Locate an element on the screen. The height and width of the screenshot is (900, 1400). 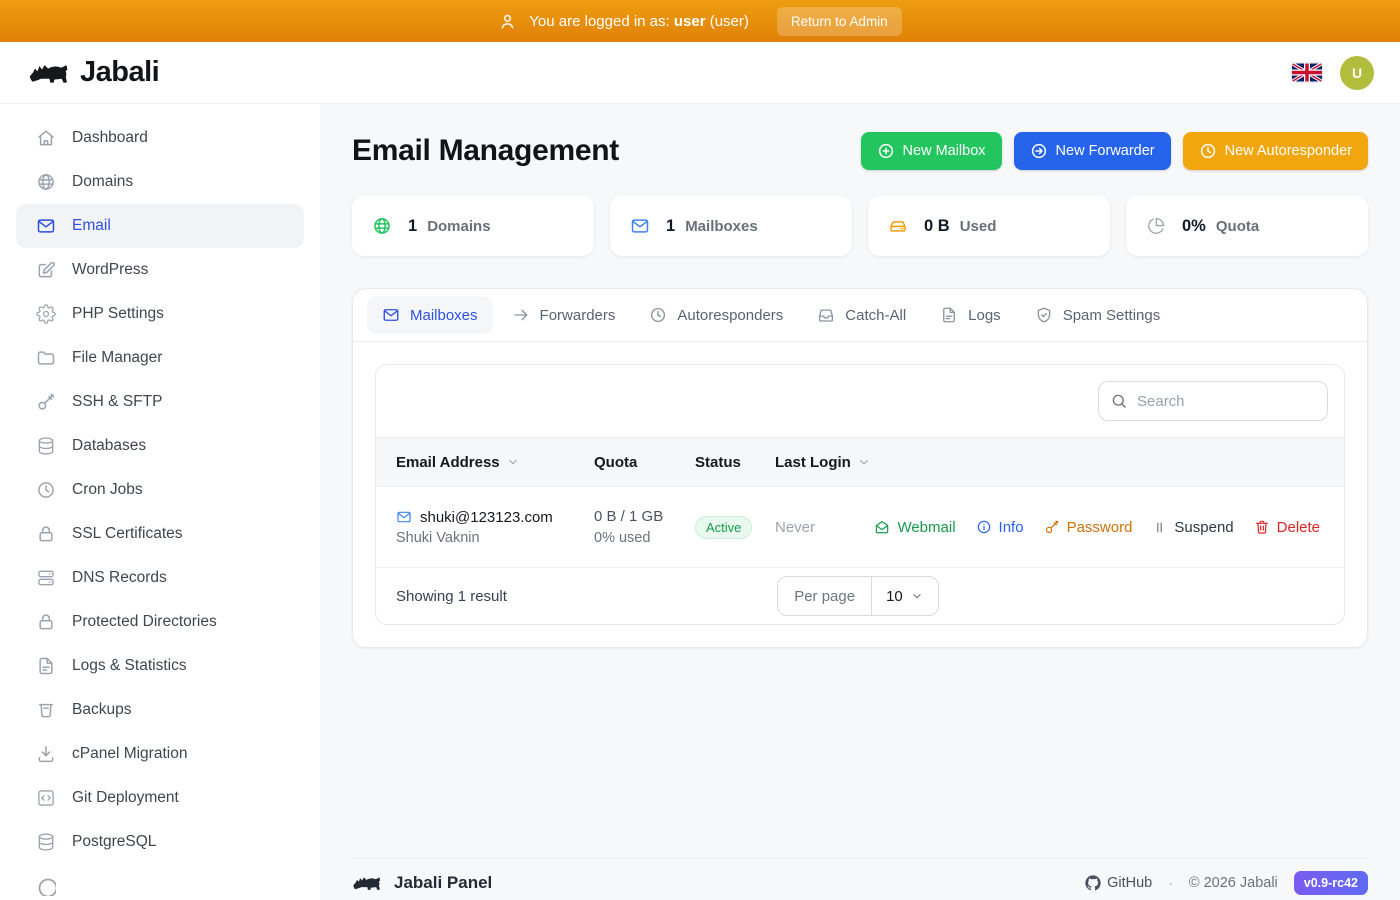
sidebar-item-cpanel-migration: cPanel Migration is located at coordinates (160, 754).